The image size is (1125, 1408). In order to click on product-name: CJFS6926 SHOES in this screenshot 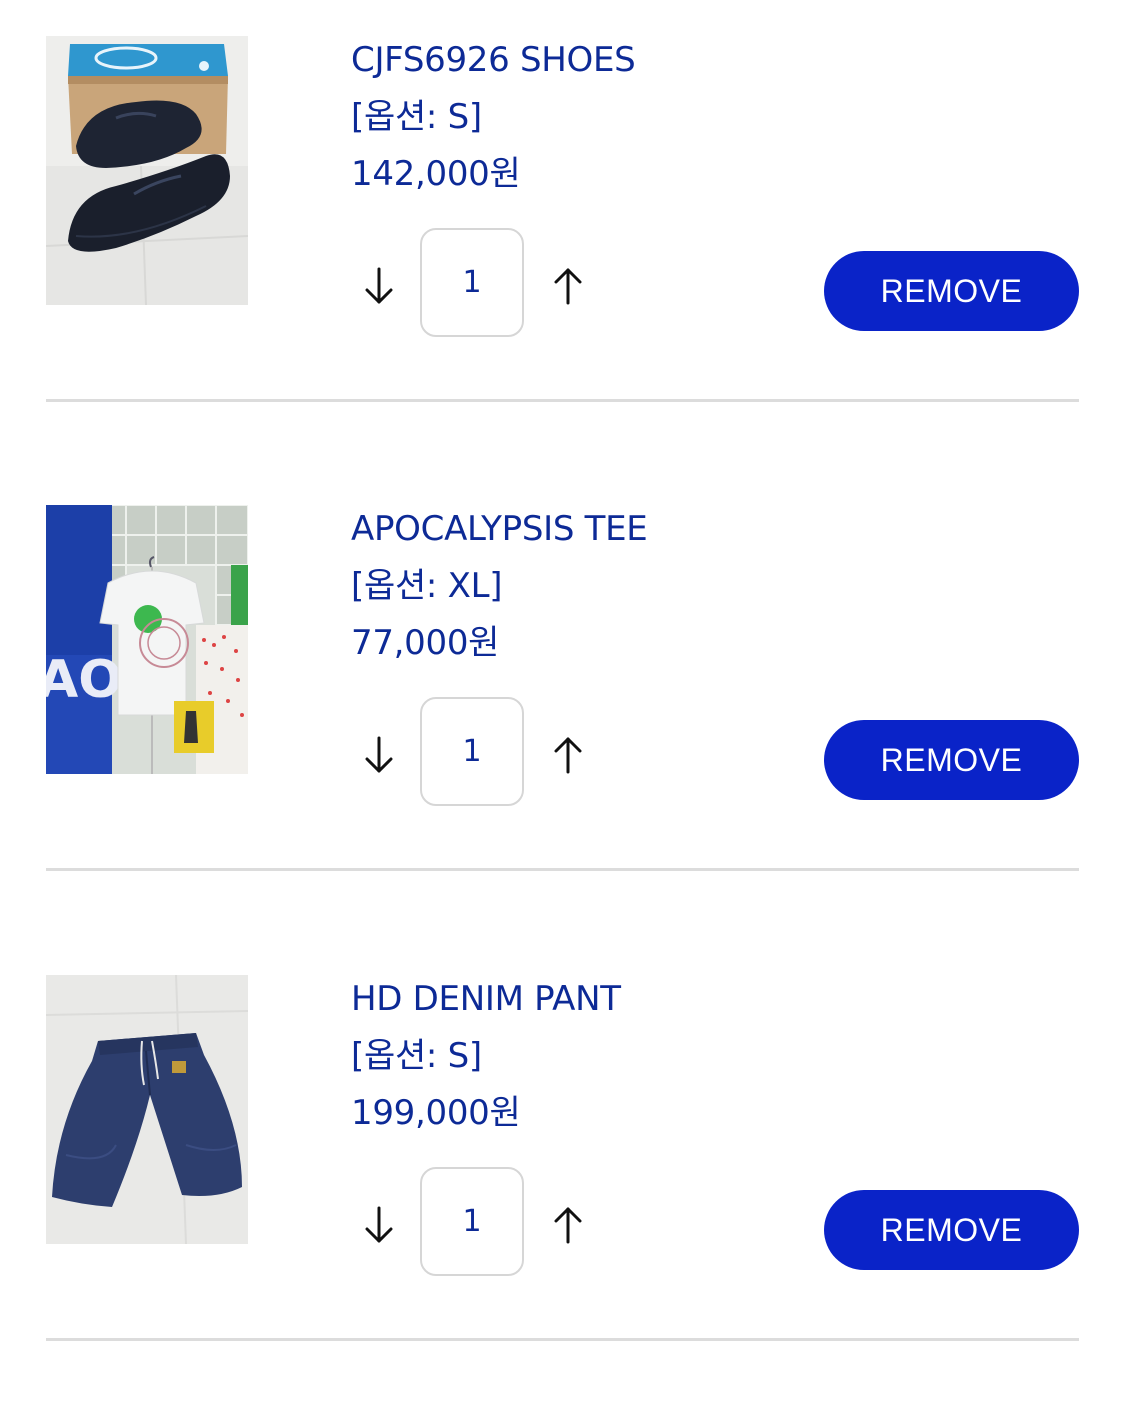, I will do `click(493, 60)`.